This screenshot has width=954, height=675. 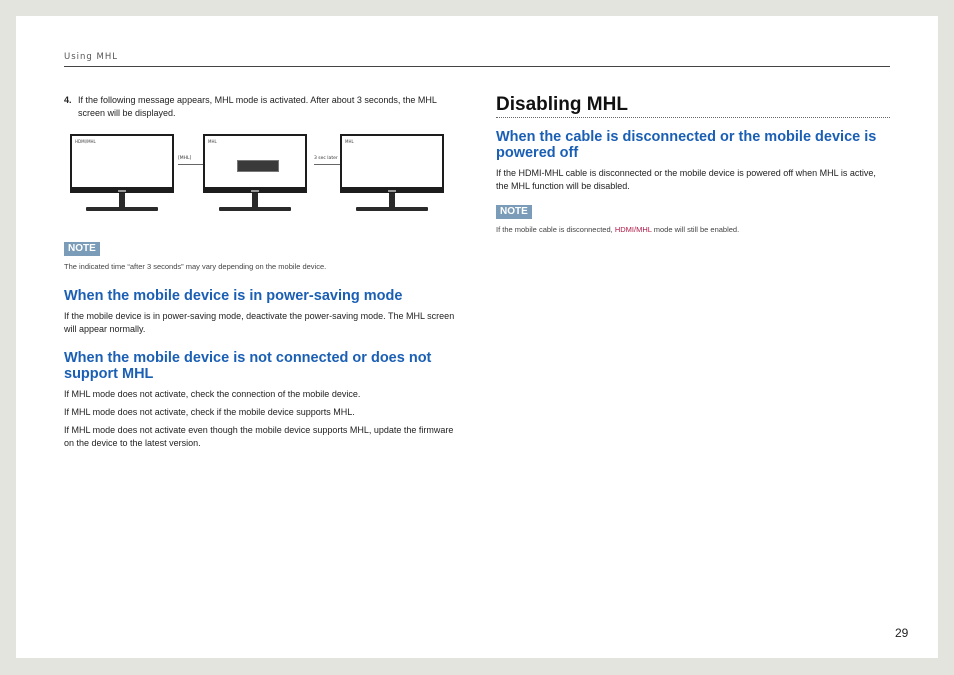 I want to click on monitor-3: MHL, so click(x=392, y=172).